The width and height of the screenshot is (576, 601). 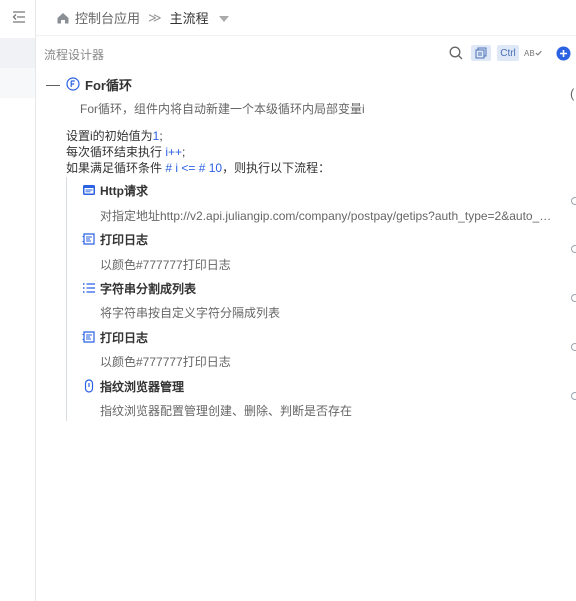 What do you see at coordinates (481, 53) in the screenshot?
I see `copy-icon` at bounding box center [481, 53].